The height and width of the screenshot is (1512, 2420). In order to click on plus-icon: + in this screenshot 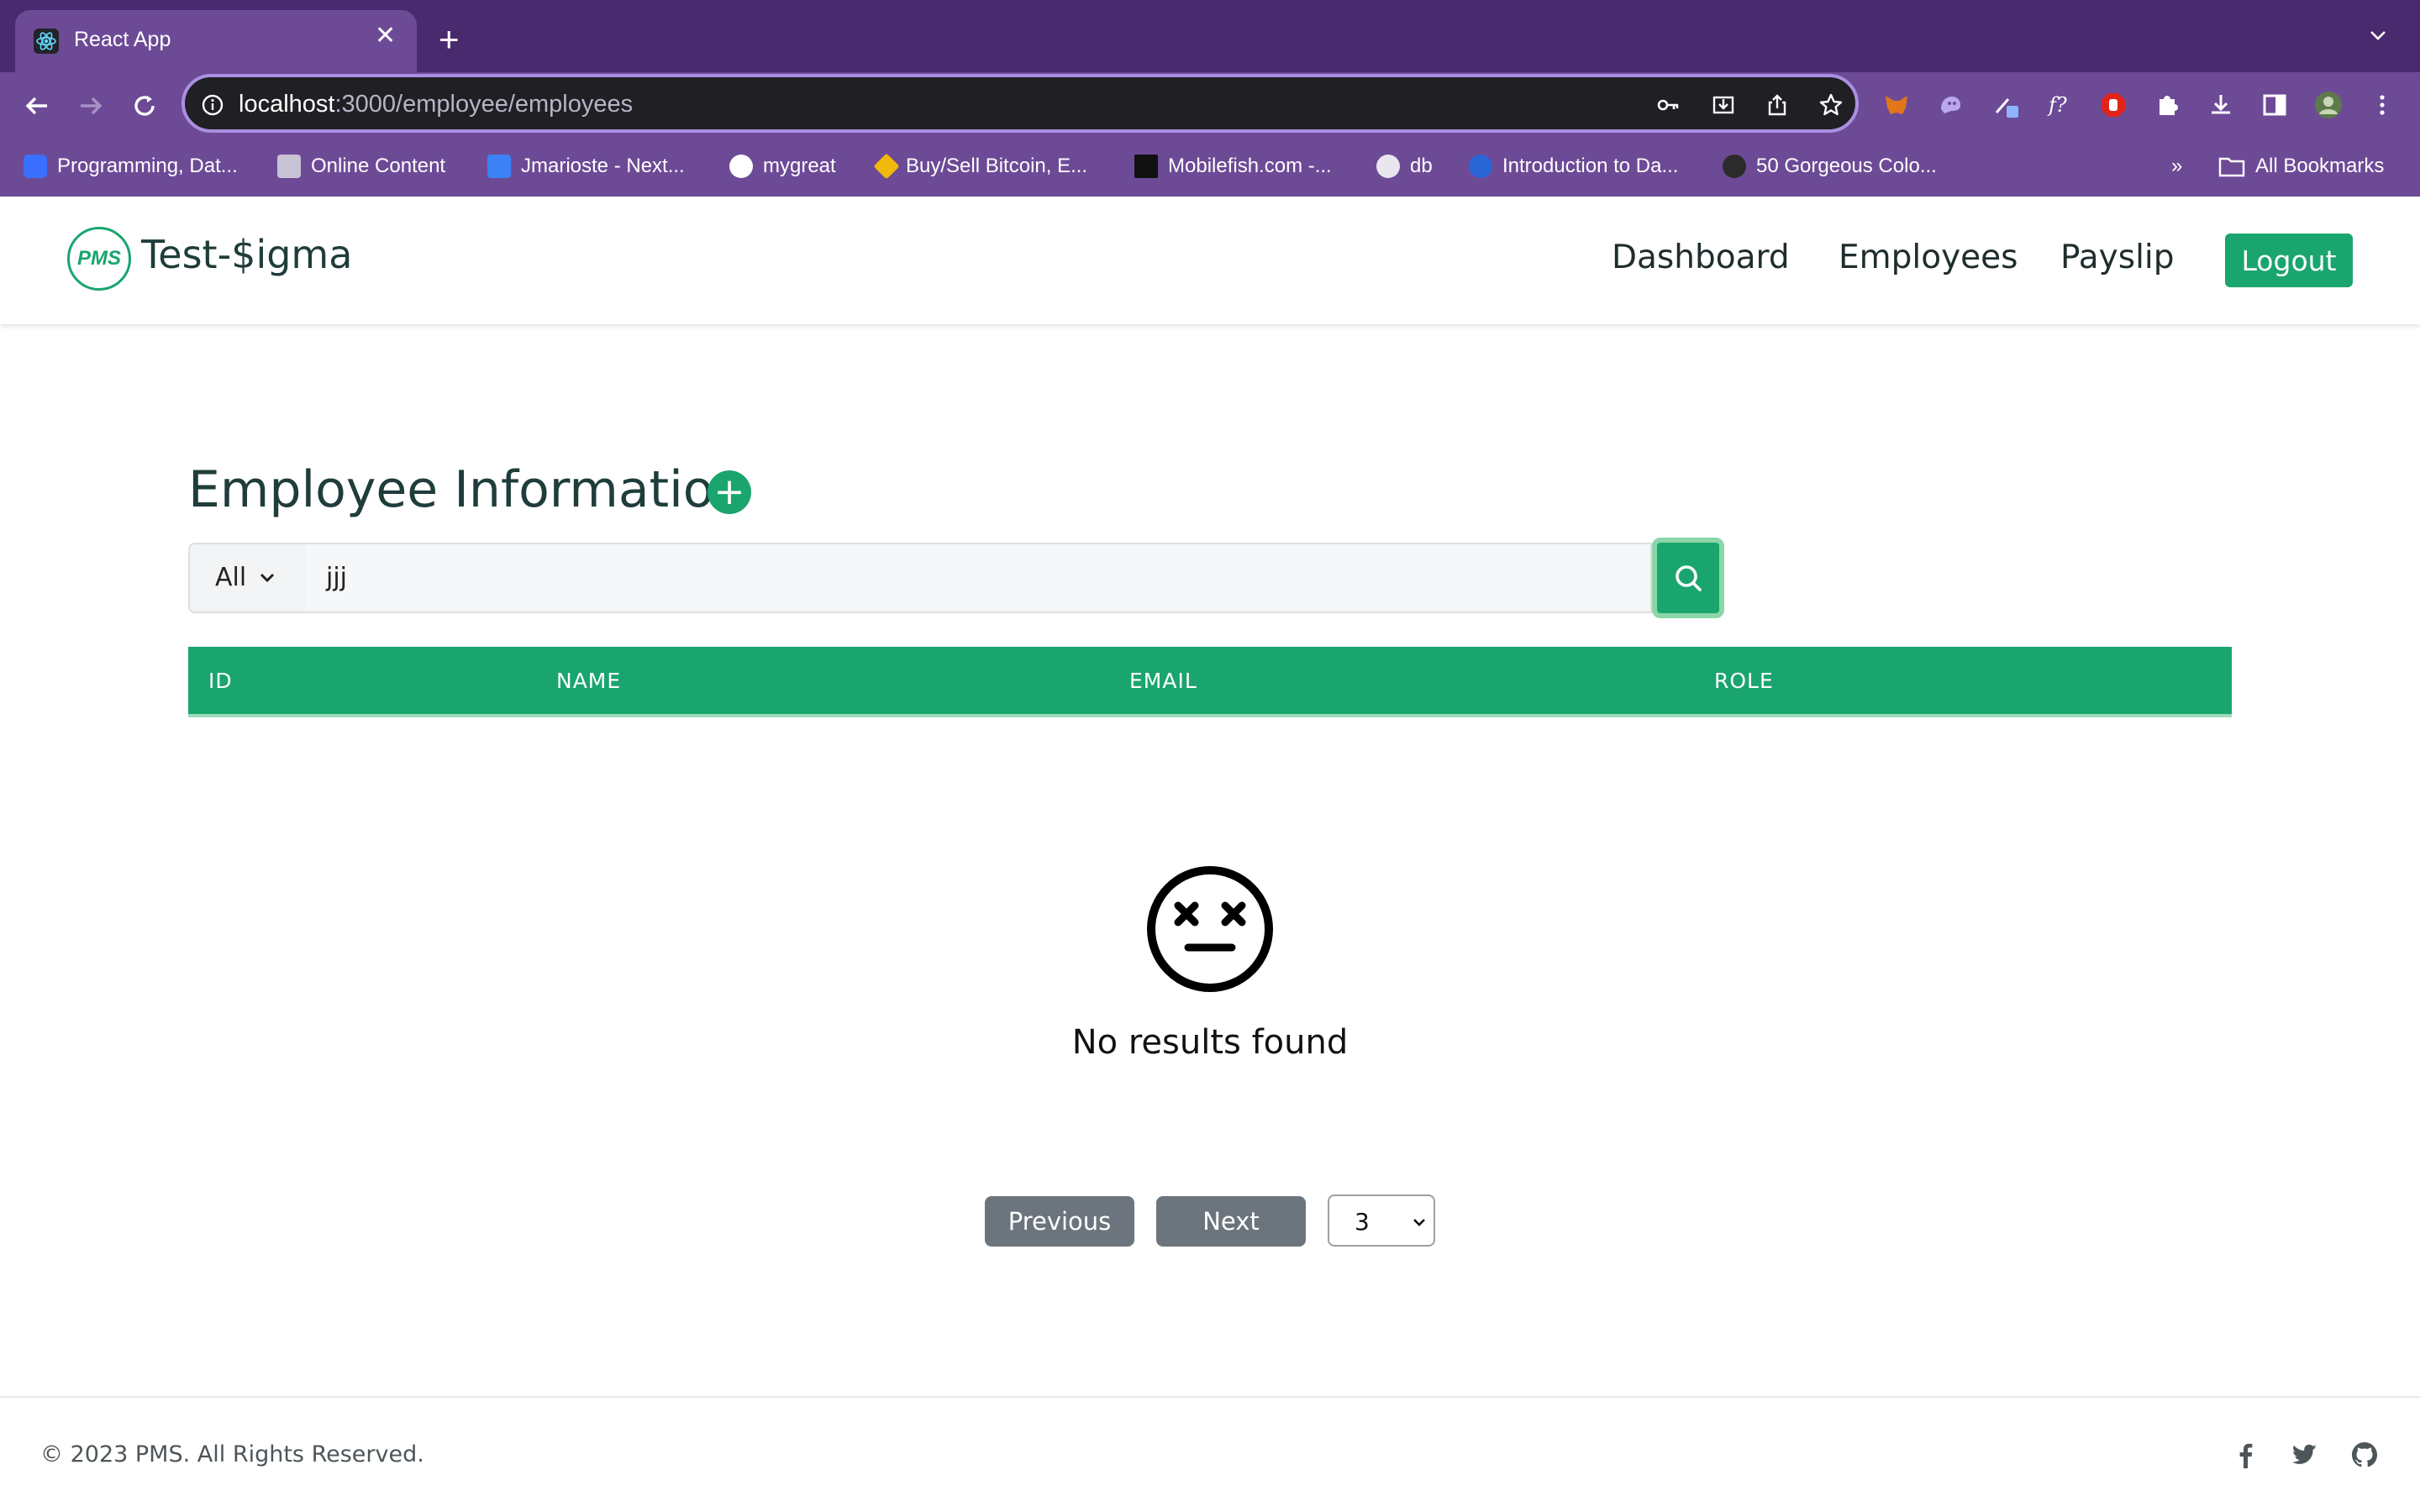, I will do `click(729, 491)`.